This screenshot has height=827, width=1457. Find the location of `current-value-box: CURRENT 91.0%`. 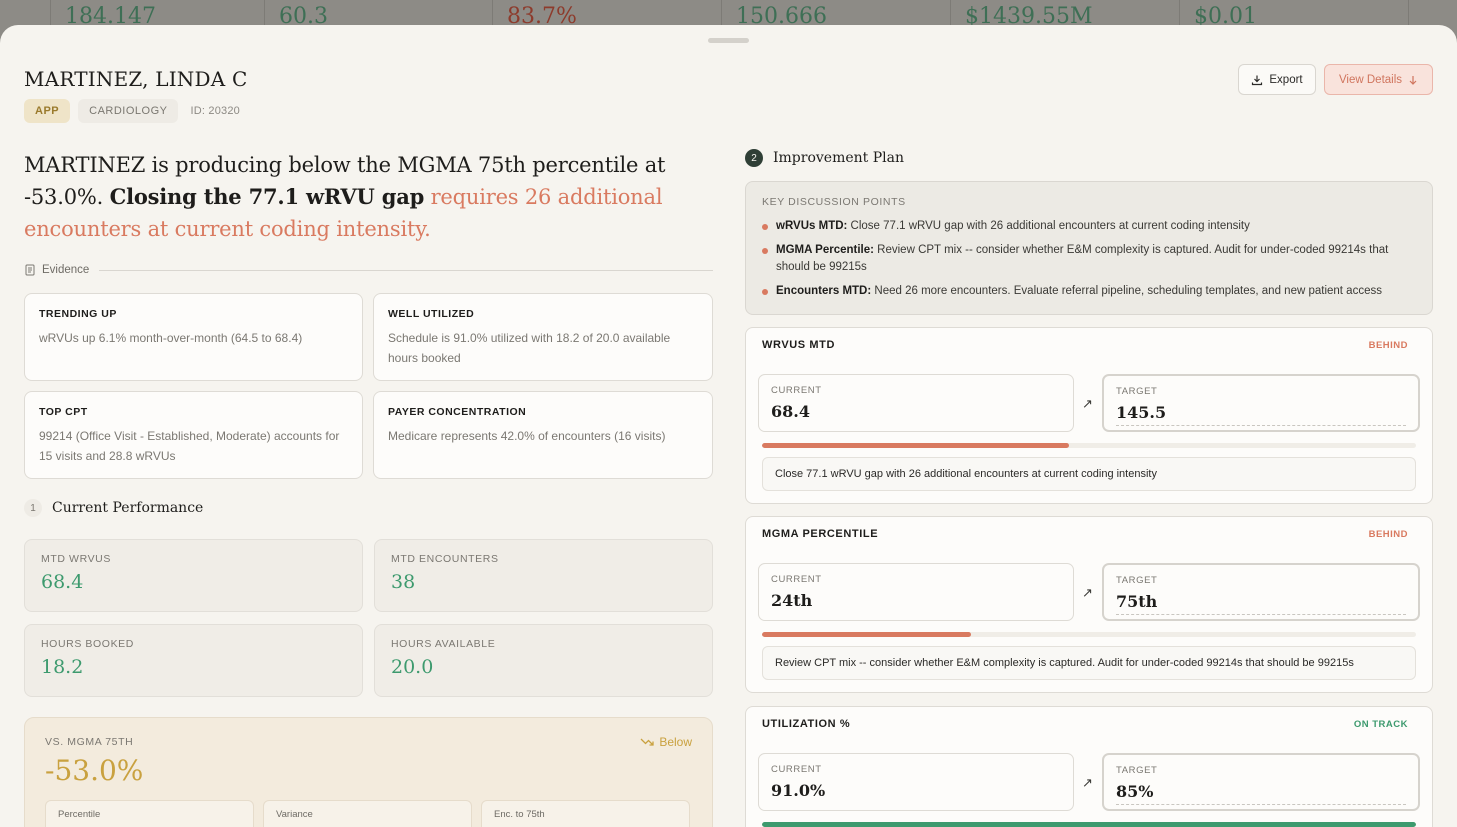

current-value-box: CURRENT 91.0% is located at coordinates (916, 782).